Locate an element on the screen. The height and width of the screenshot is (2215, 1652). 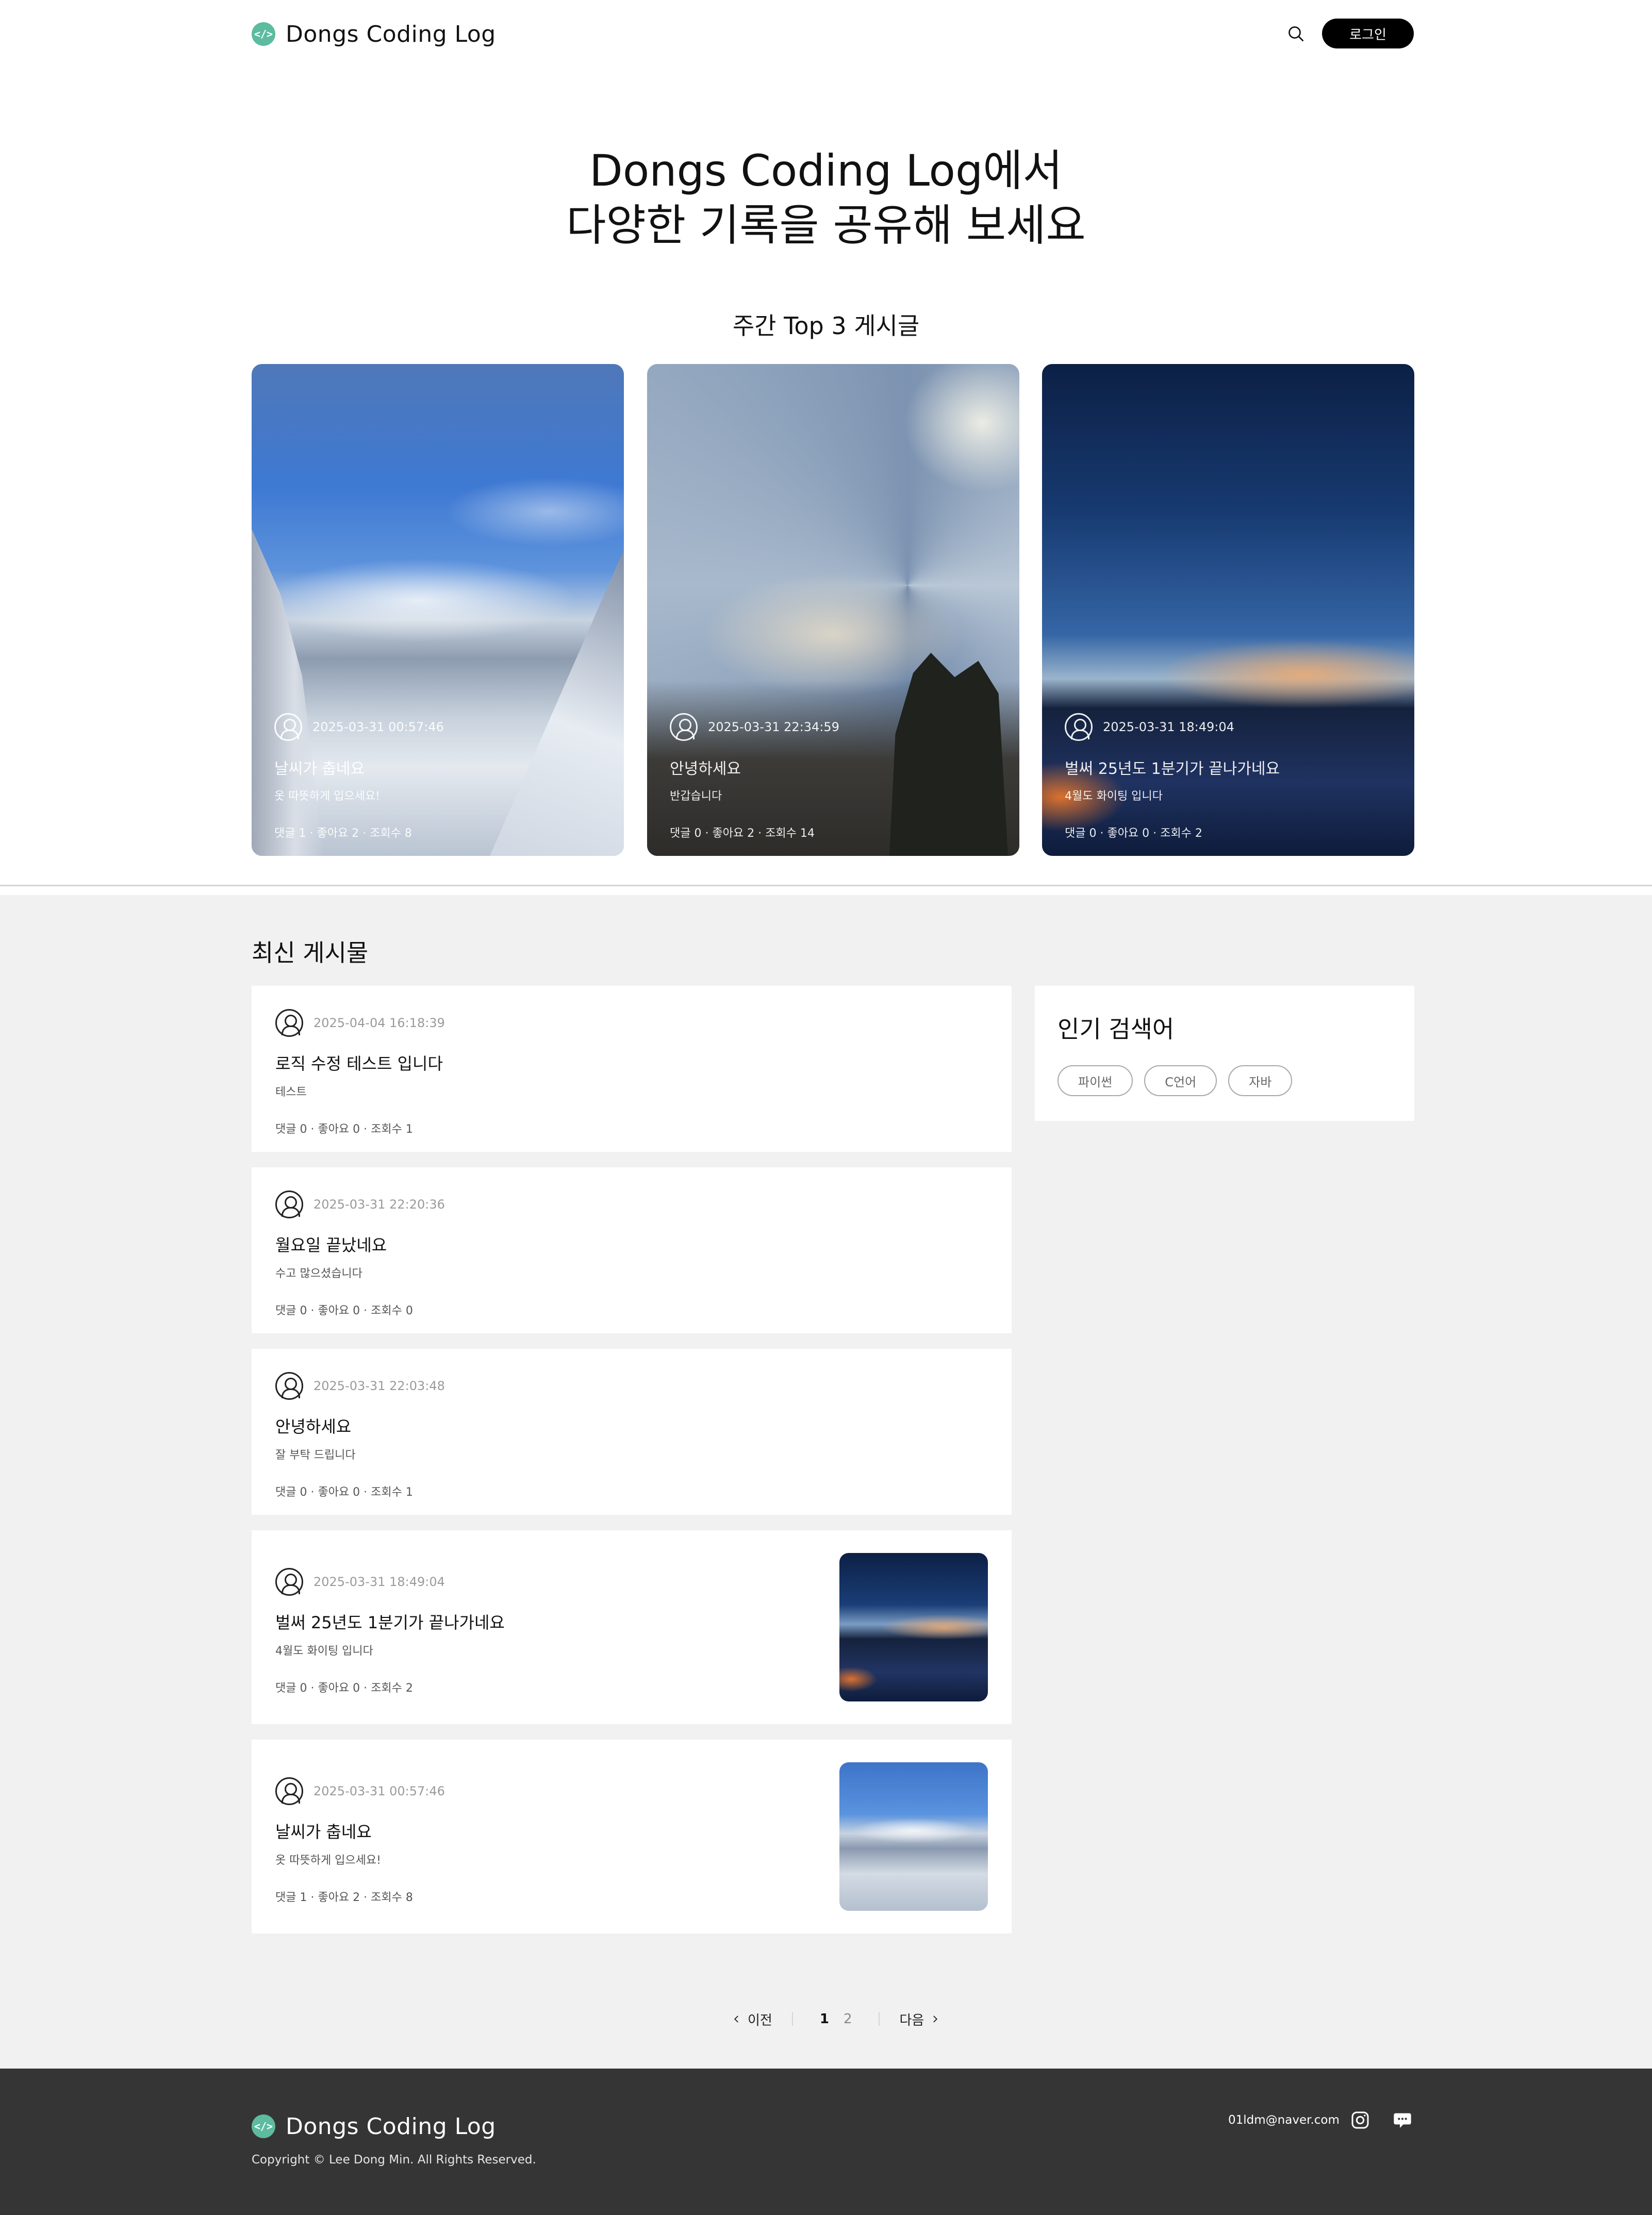
post-stats: 댓글 0 · 좋아요 2 · 조회수 14 is located at coordinates (743, 834).